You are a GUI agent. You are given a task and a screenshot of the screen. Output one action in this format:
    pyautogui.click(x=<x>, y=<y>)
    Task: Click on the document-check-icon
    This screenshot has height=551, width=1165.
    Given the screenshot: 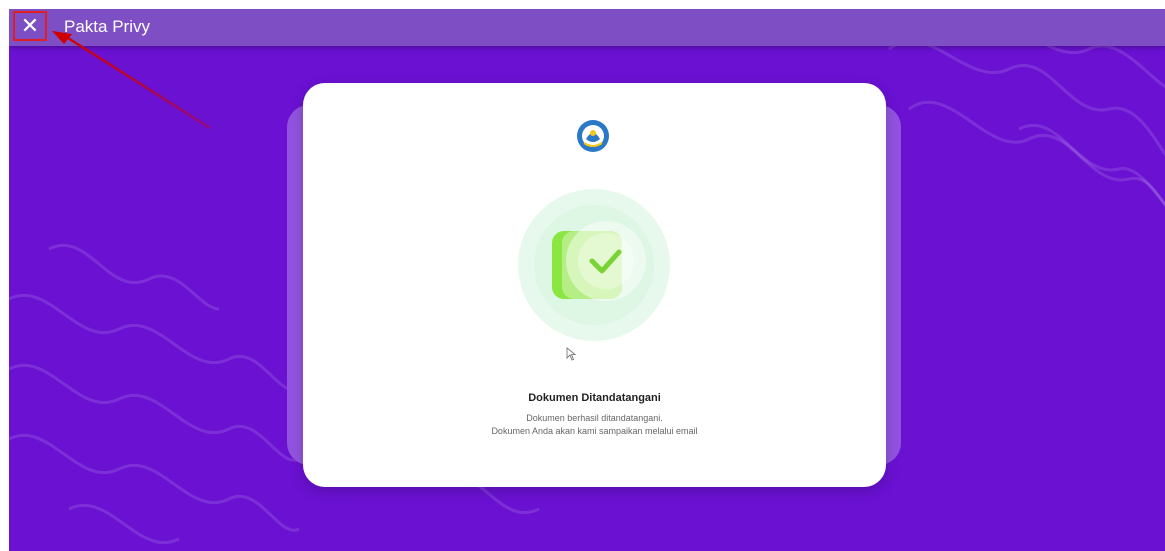 What is the action you would take?
    pyautogui.click(x=594, y=265)
    